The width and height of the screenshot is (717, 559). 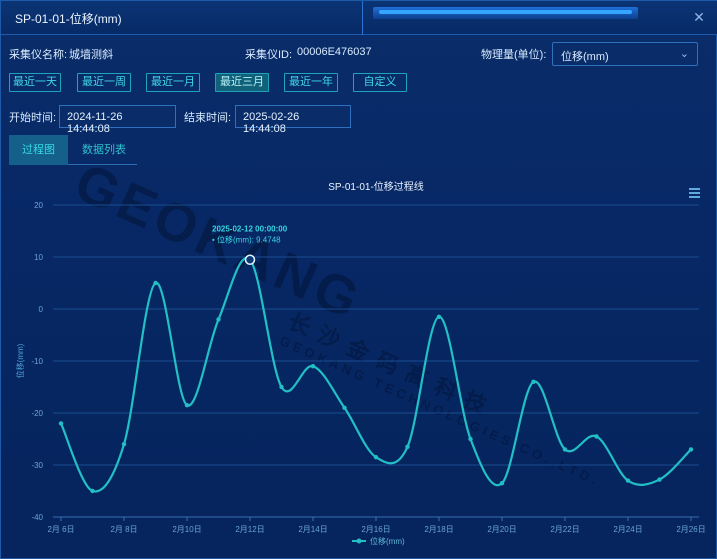 I want to click on title-decoration, so click(x=505, y=13).